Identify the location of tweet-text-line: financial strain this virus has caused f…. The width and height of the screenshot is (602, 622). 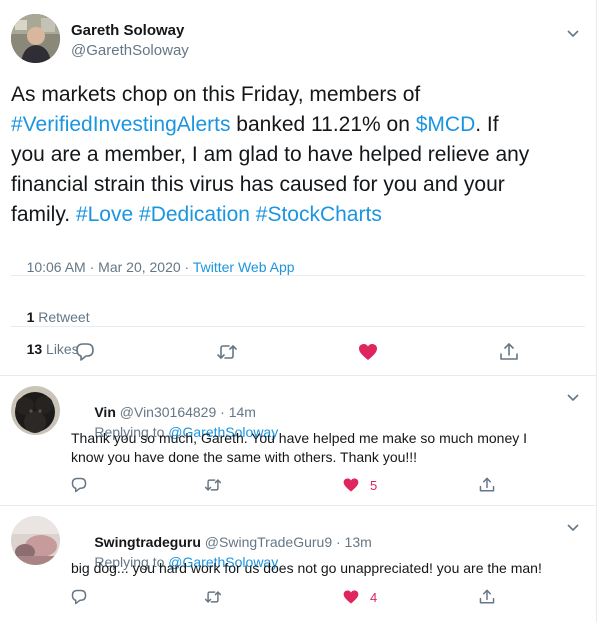
(258, 184).